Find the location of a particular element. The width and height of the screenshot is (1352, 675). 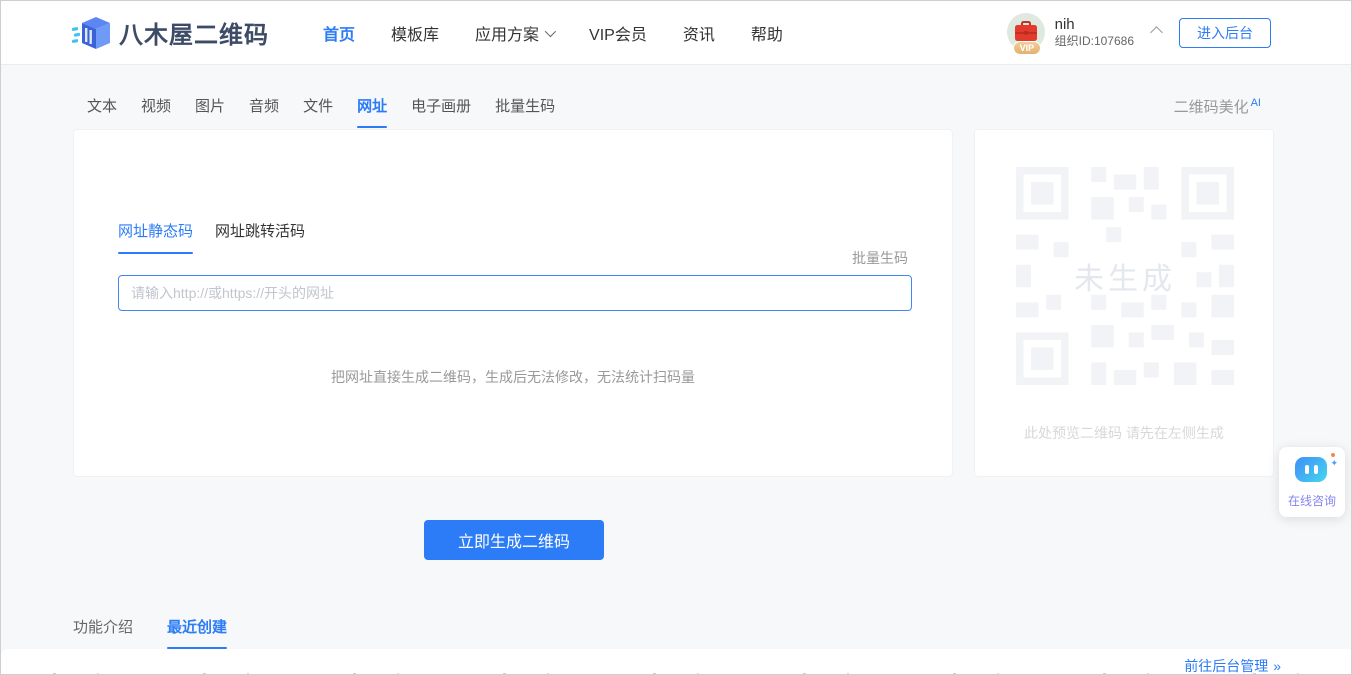

url-sub-tabs: 网址静态码 网址跳转活码 is located at coordinates (211, 237).